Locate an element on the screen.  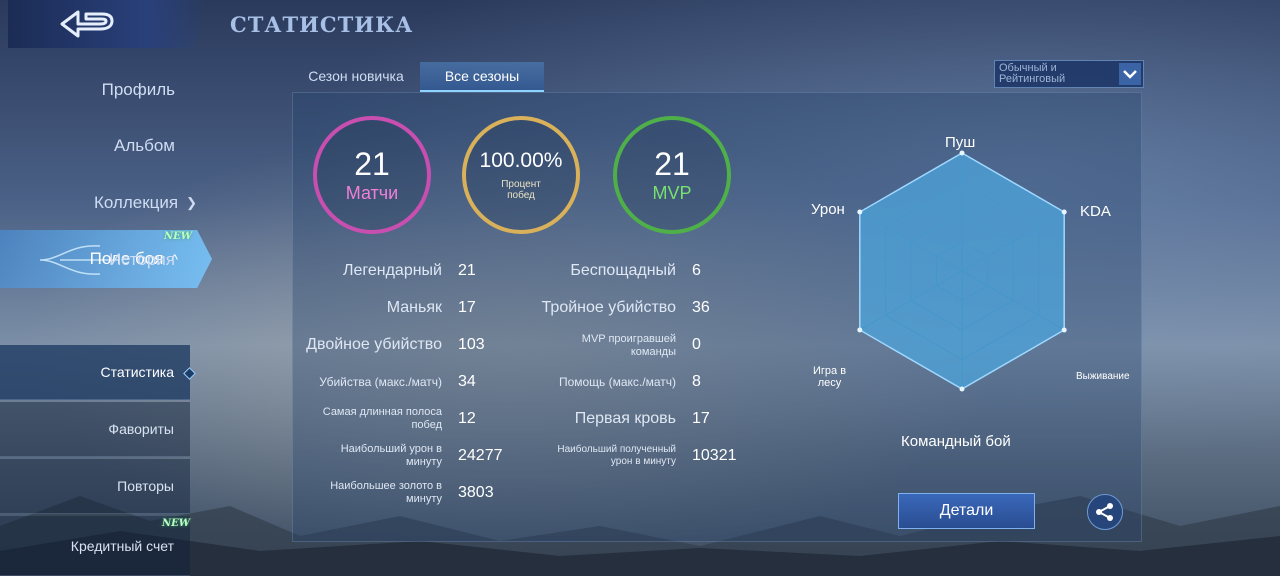
details-button: Детали is located at coordinates (966, 511).